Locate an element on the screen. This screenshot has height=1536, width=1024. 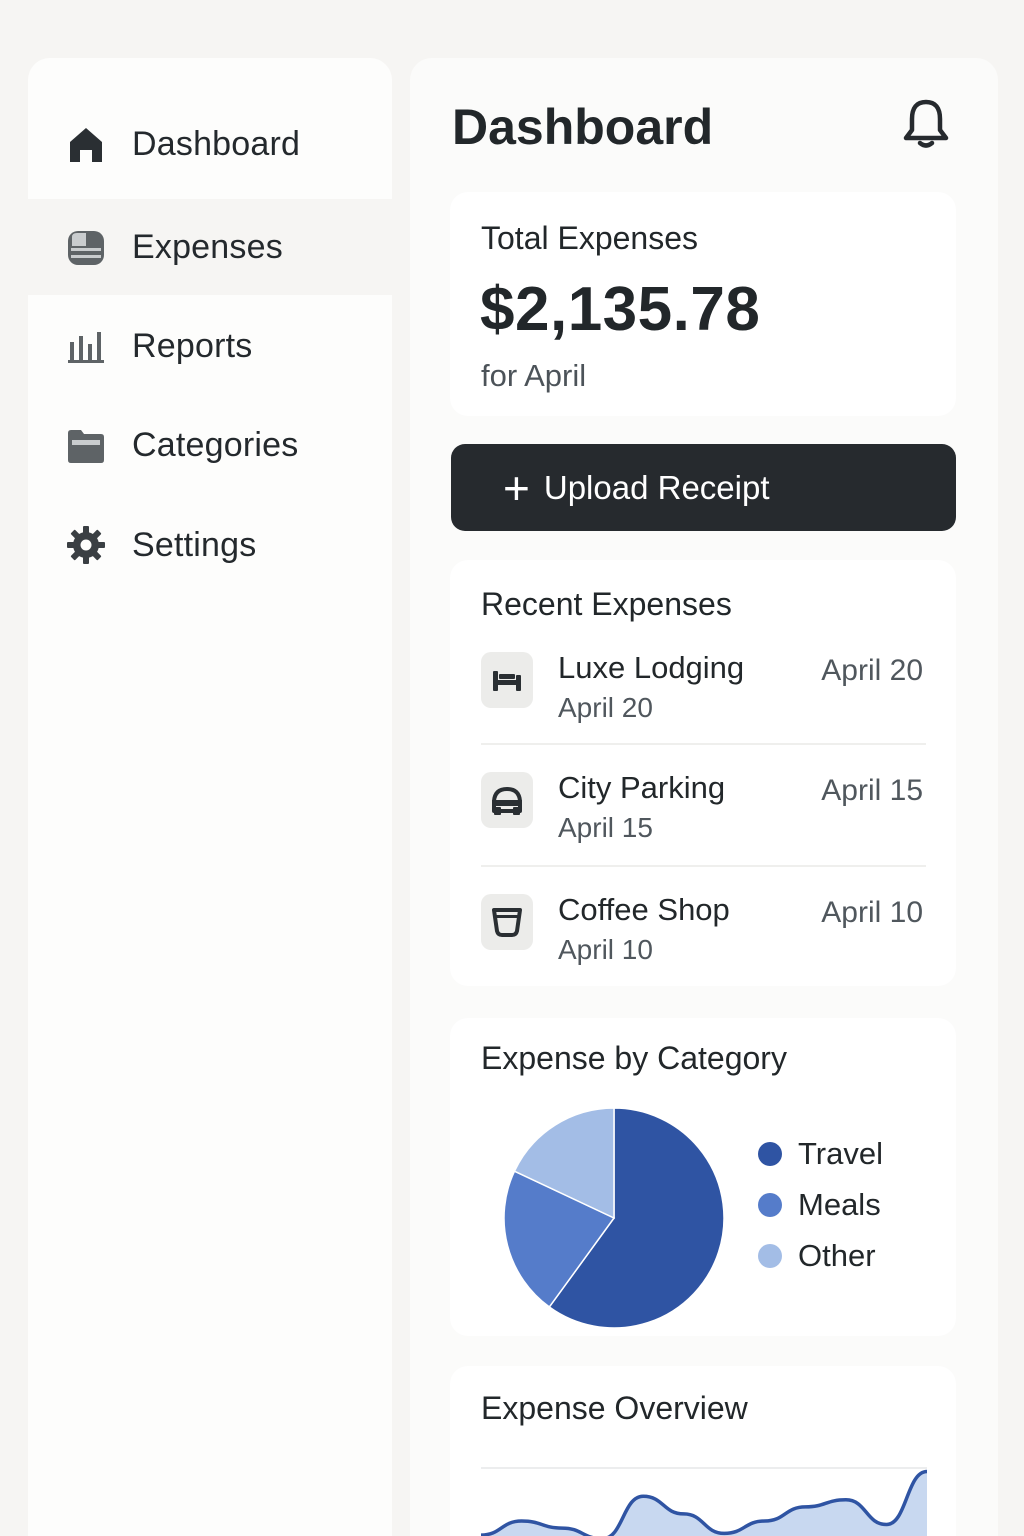
home-icon is located at coordinates (86, 144).